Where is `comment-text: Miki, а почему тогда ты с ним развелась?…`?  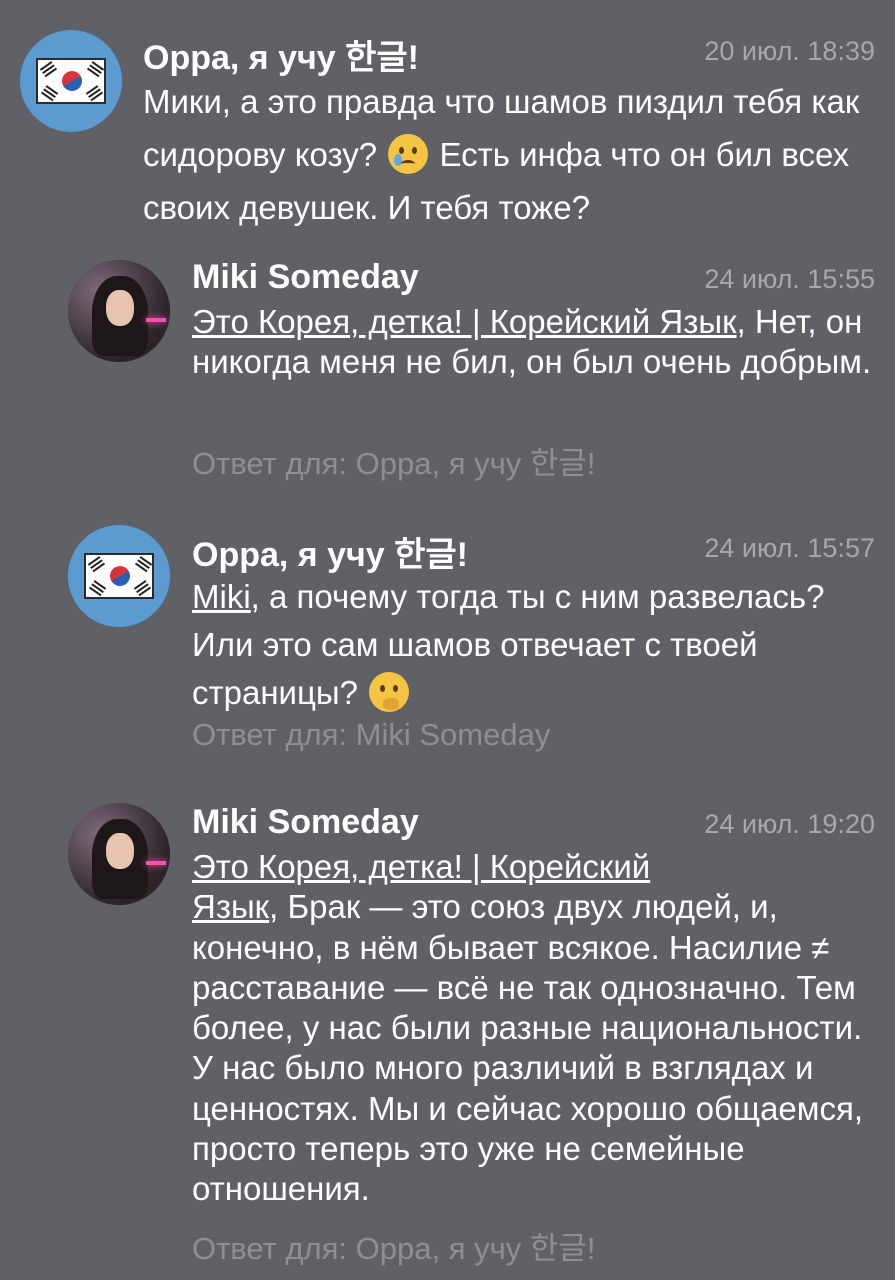 comment-text: Miki, а почему тогда ты с ним развелась?… is located at coordinates (508, 645).